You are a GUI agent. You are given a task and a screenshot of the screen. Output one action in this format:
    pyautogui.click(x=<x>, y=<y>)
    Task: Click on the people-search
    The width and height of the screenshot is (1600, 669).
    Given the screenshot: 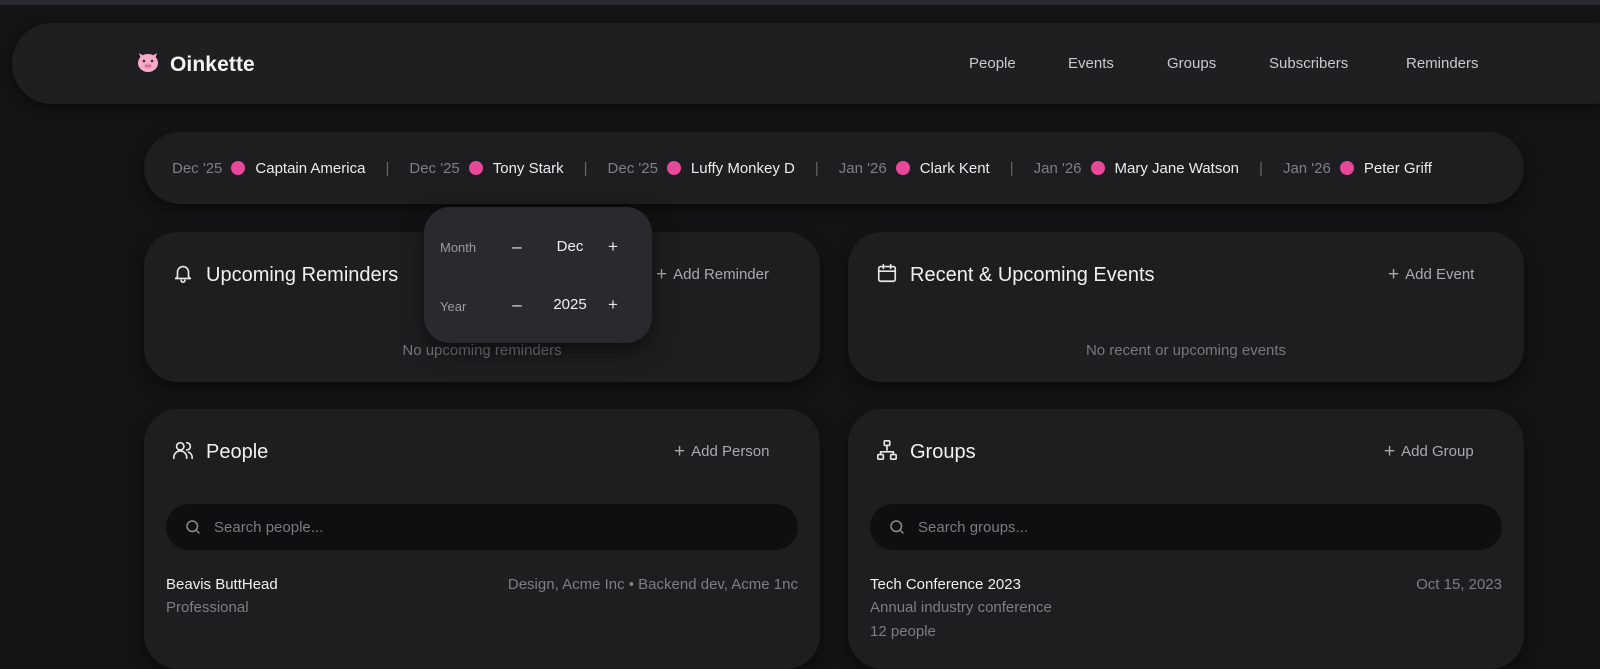 What is the action you would take?
    pyautogui.click(x=482, y=527)
    